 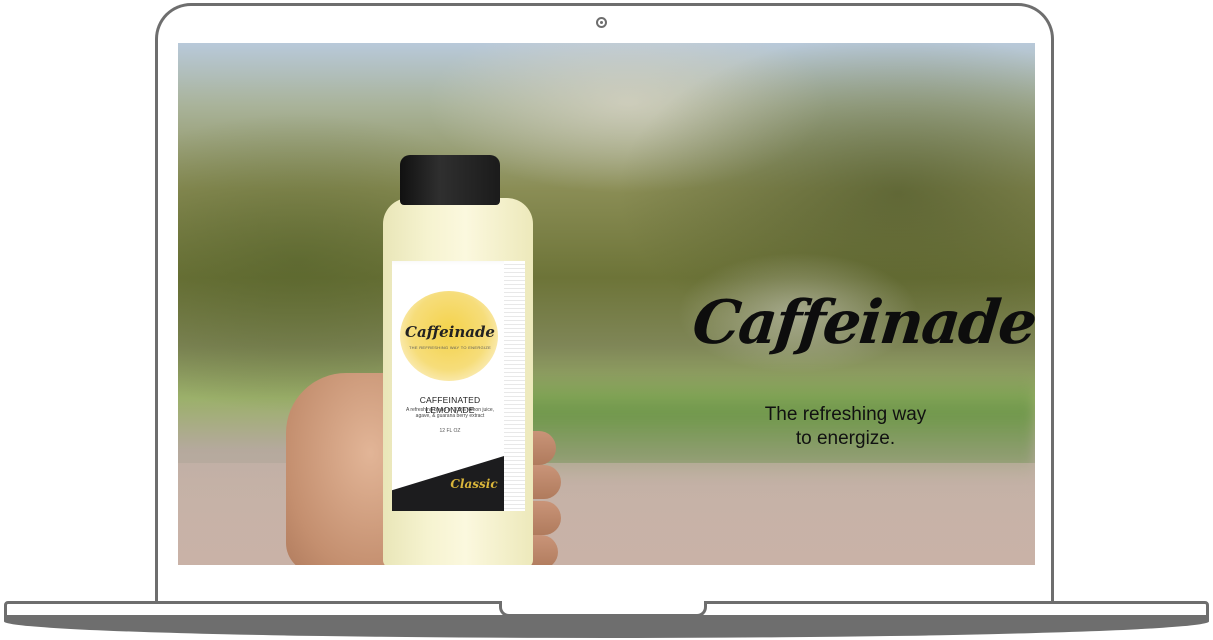 What do you see at coordinates (450, 180) in the screenshot?
I see `bottle-cap` at bounding box center [450, 180].